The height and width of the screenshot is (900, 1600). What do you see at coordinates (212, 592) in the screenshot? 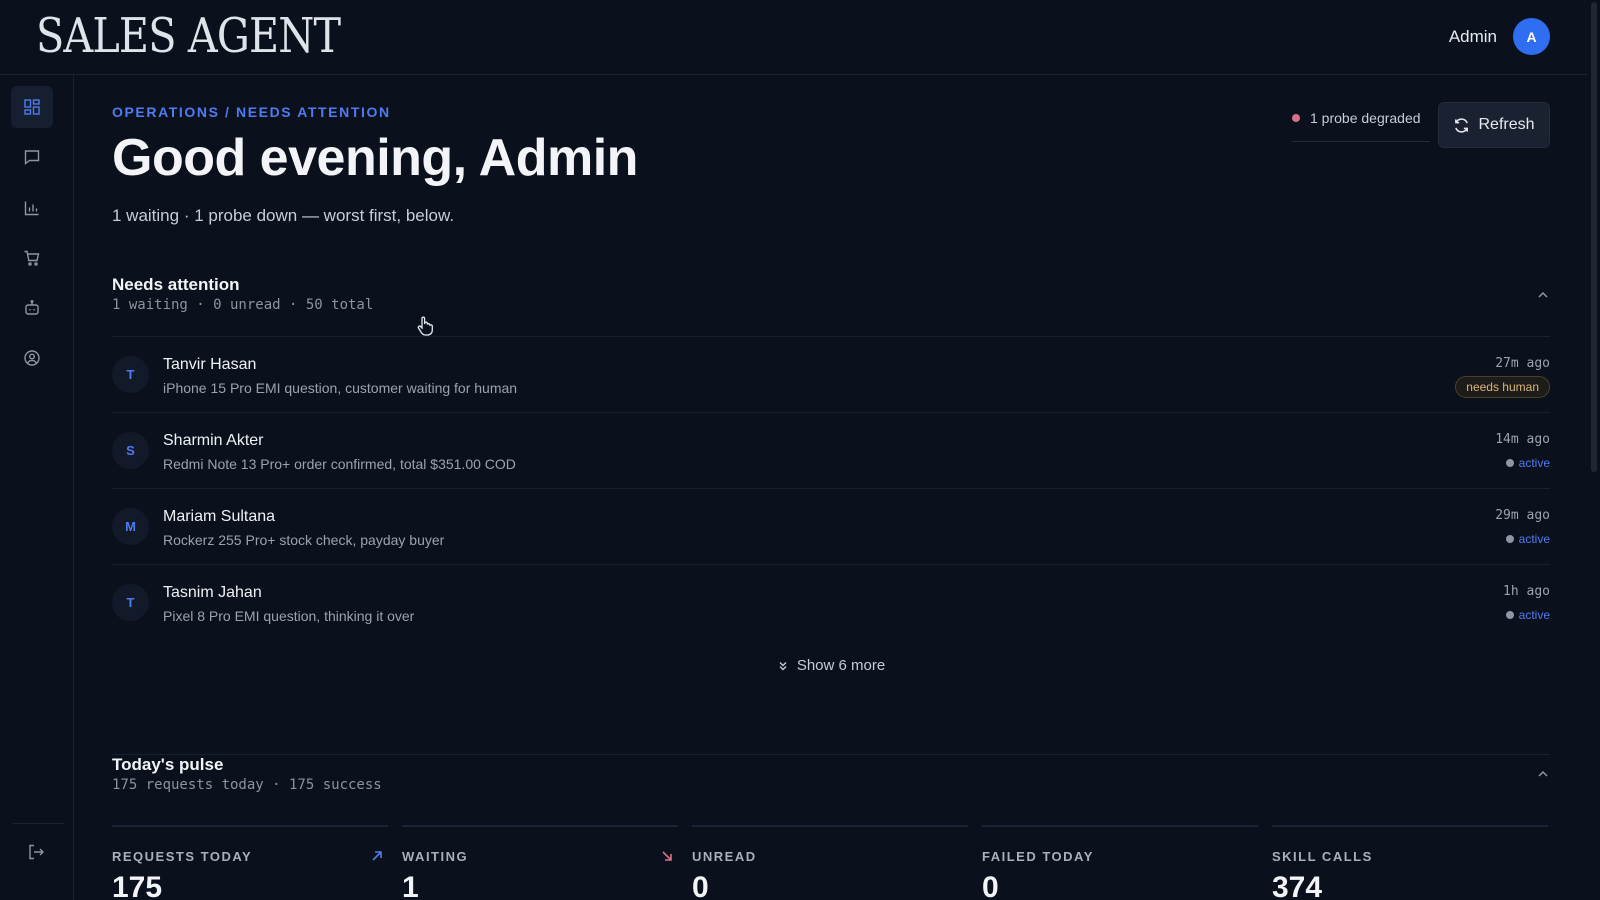
I see `row-name: Tasnim Jahan` at bounding box center [212, 592].